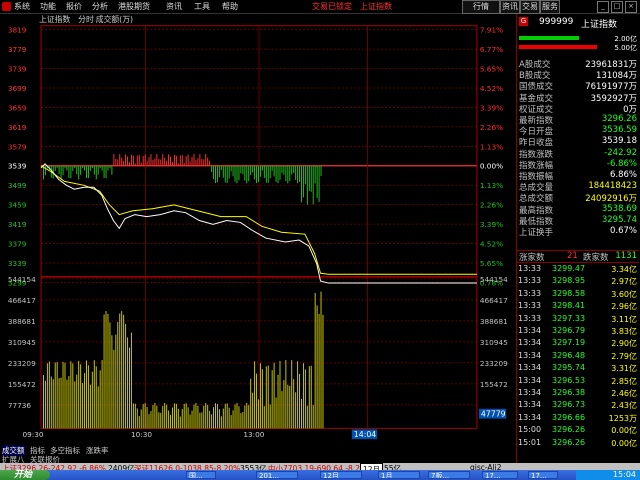 The height and width of the screenshot is (480, 640). I want to click on menu-analysis: 分析, so click(100, 6).